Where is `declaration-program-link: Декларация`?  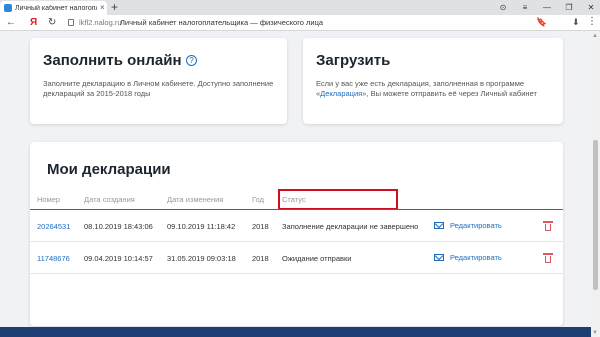
declaration-program-link: Декларация is located at coordinates (341, 93).